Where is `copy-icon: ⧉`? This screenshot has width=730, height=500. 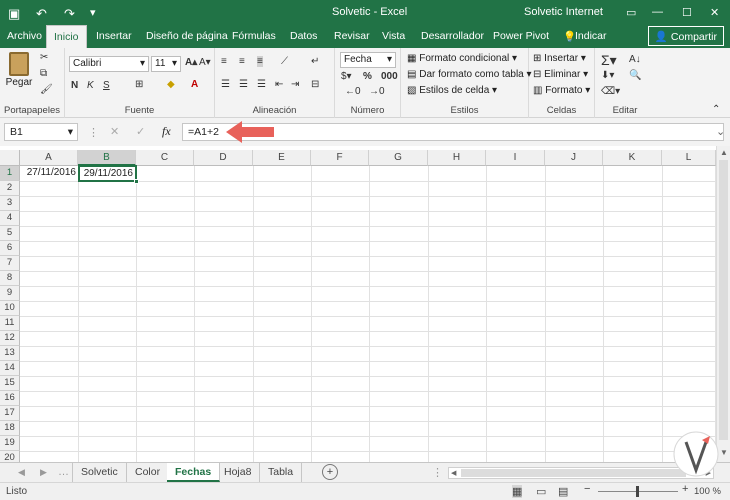 copy-icon: ⧉ is located at coordinates (43, 73).